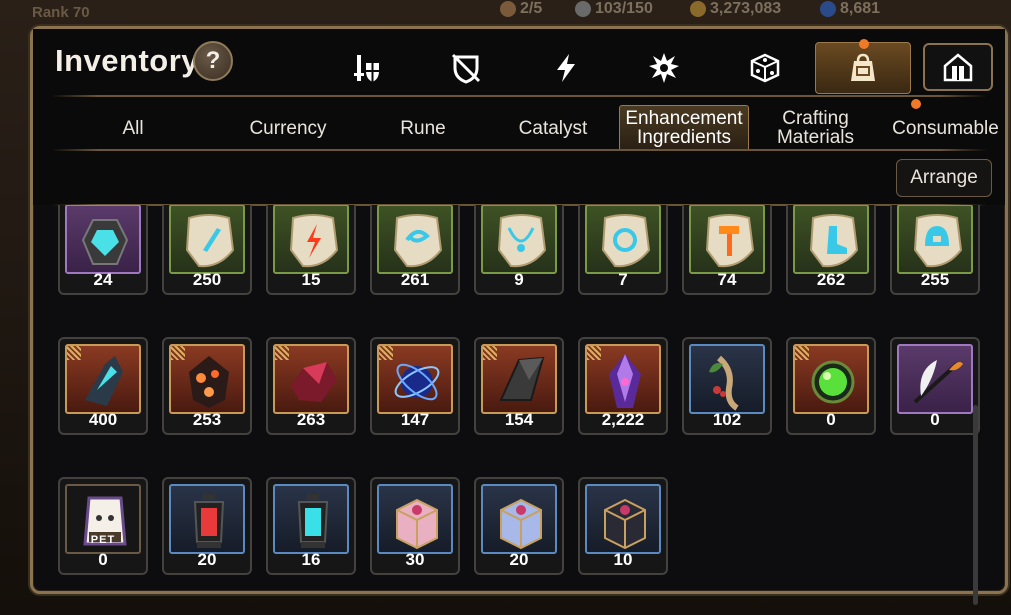 The image size is (1011, 615). I want to click on item-count: 253, so click(207, 419).